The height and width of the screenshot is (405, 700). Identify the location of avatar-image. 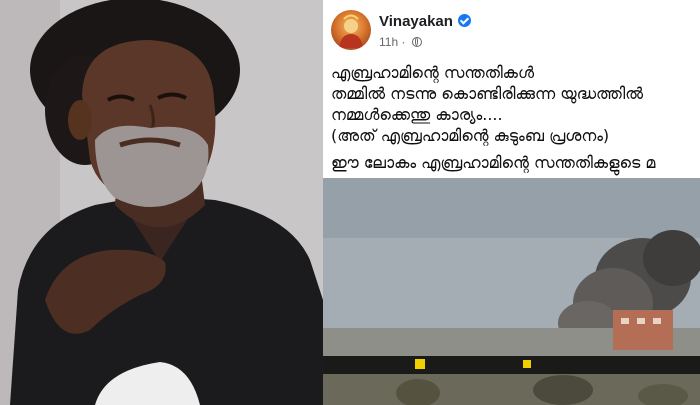
(351, 31).